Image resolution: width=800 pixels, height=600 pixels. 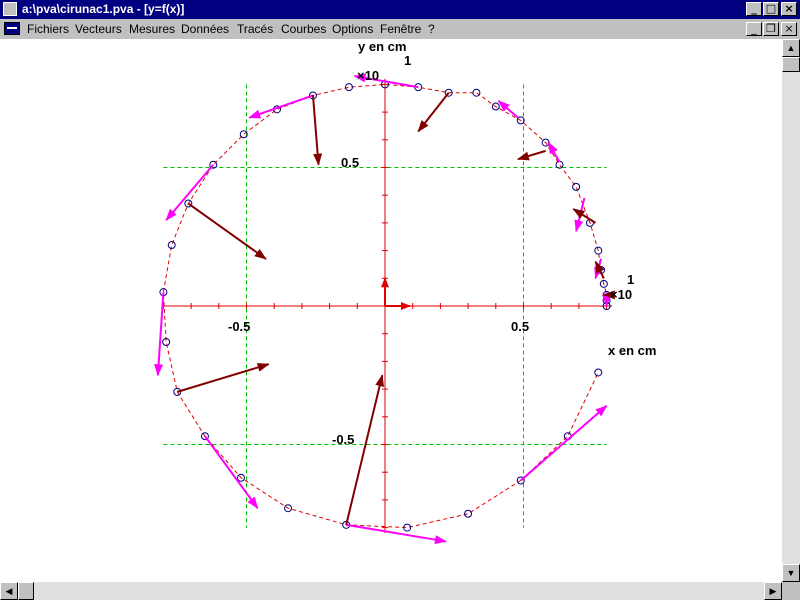 I want to click on y-scale-exponent: 1, so click(x=407, y=60).